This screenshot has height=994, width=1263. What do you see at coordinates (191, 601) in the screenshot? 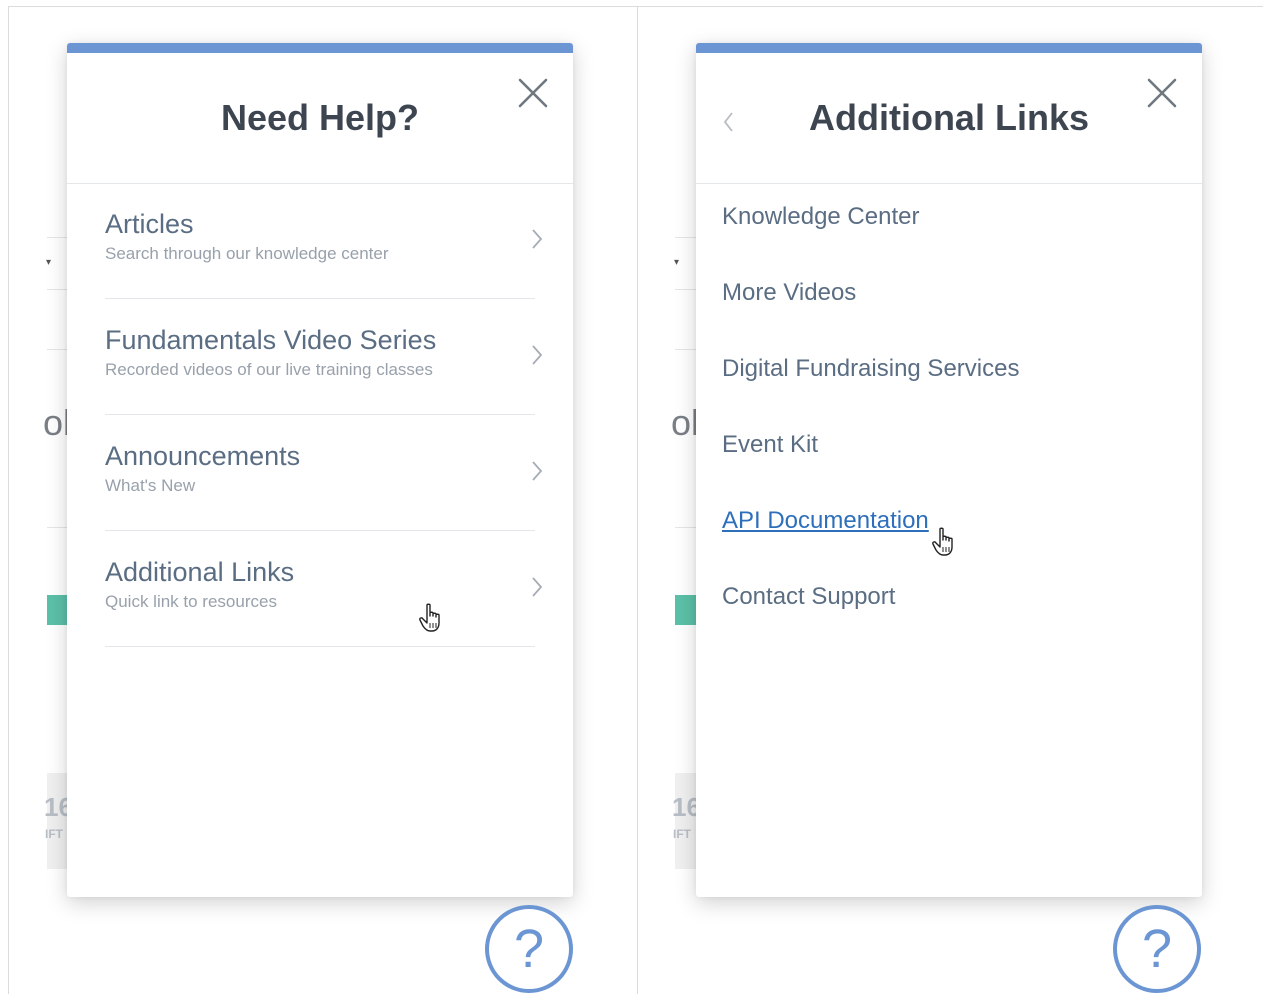
I see `menu-item-subtitle: Quick link to resources` at bounding box center [191, 601].